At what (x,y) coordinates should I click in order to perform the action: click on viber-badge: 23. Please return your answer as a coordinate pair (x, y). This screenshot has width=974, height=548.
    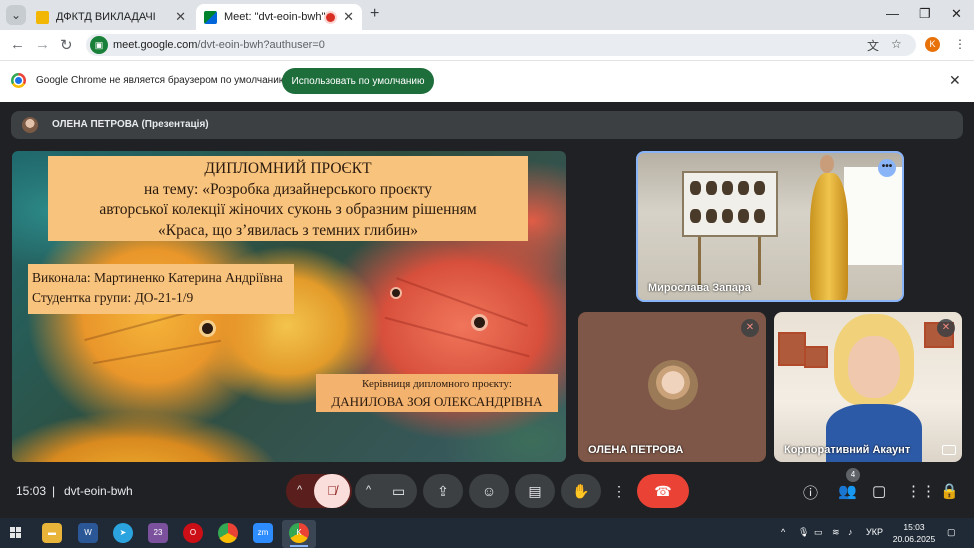
    Looking at the image, I should click on (158, 532).